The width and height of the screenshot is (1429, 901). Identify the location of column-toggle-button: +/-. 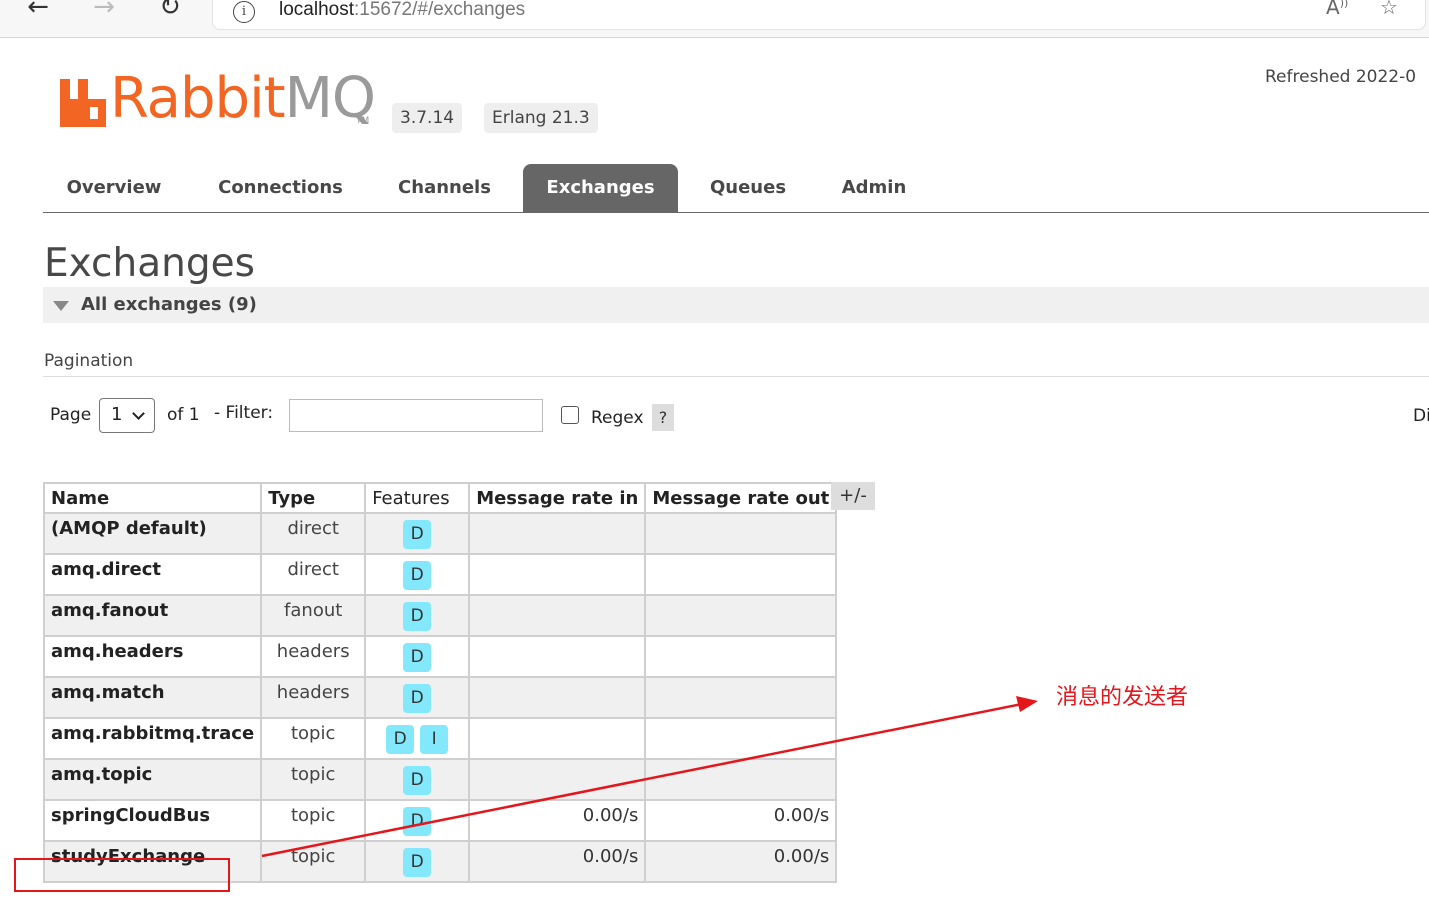
(853, 496).